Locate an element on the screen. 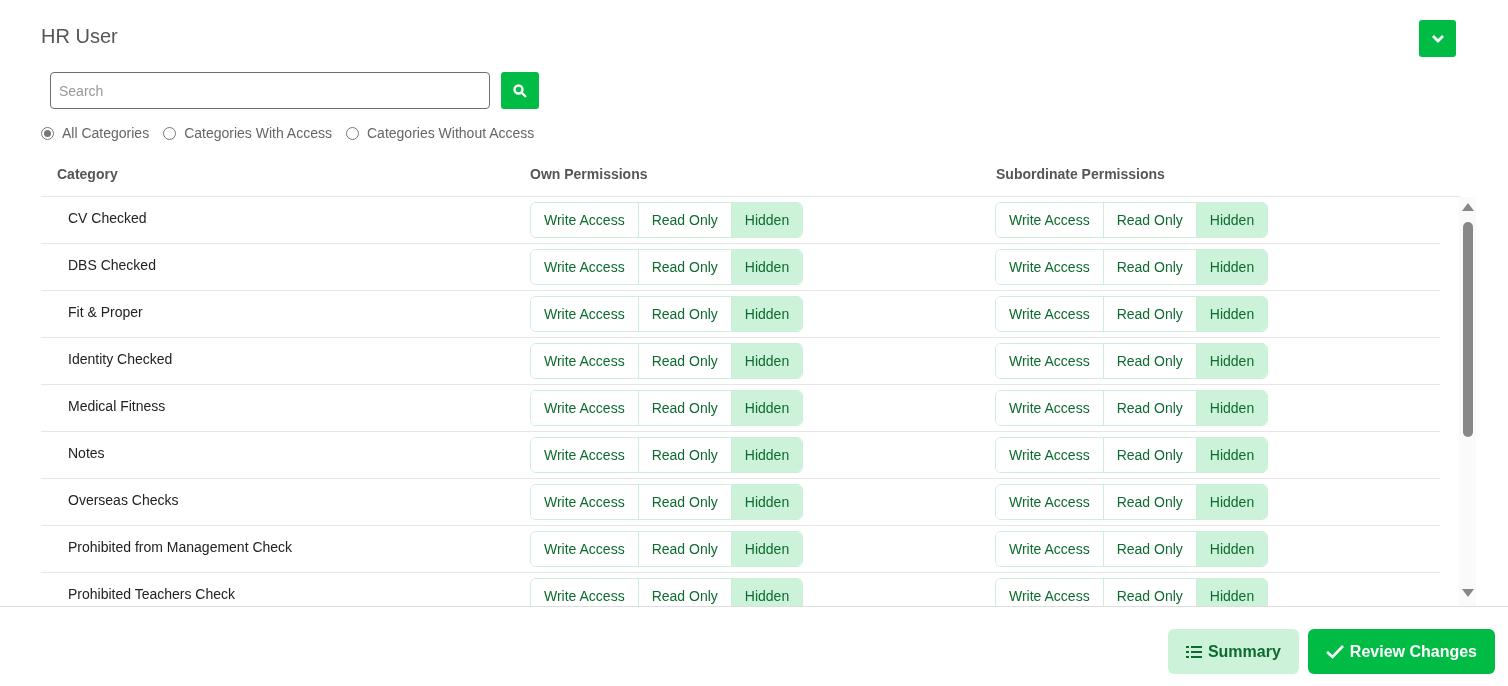 The image size is (1508, 686). radio-label: Categories With Access is located at coordinates (258, 133).